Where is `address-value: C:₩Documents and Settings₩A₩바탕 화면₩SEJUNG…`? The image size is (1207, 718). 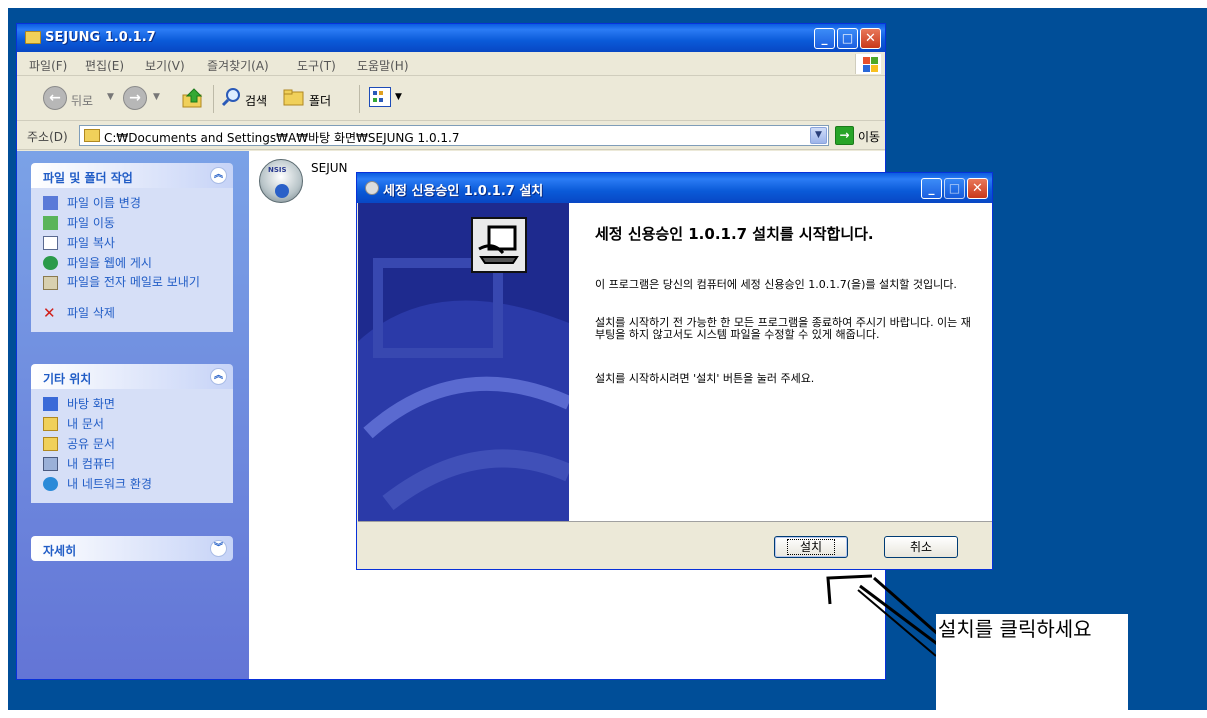 address-value: C:₩Documents and Settings₩A₩바탕 화면₩SEJUNG… is located at coordinates (282, 137).